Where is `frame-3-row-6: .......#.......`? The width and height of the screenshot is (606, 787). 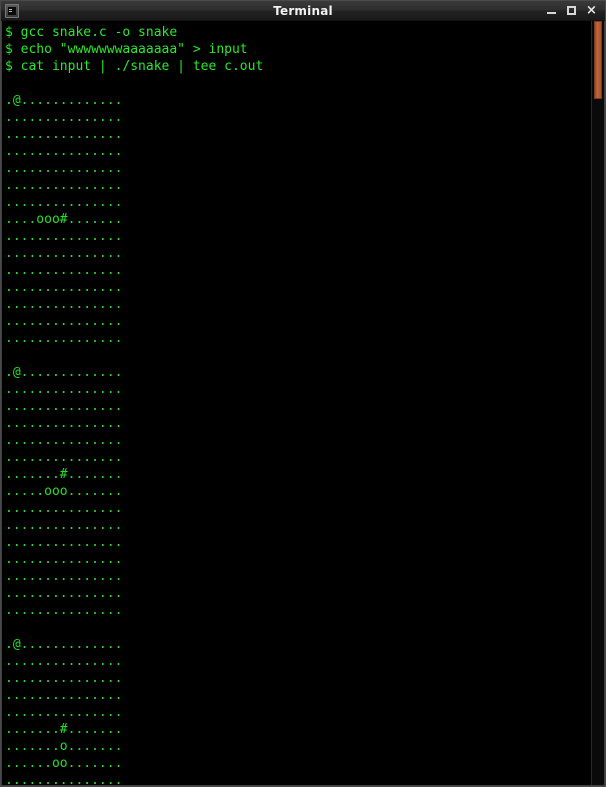
frame-3-row-6: .......#....... is located at coordinates (64, 729).